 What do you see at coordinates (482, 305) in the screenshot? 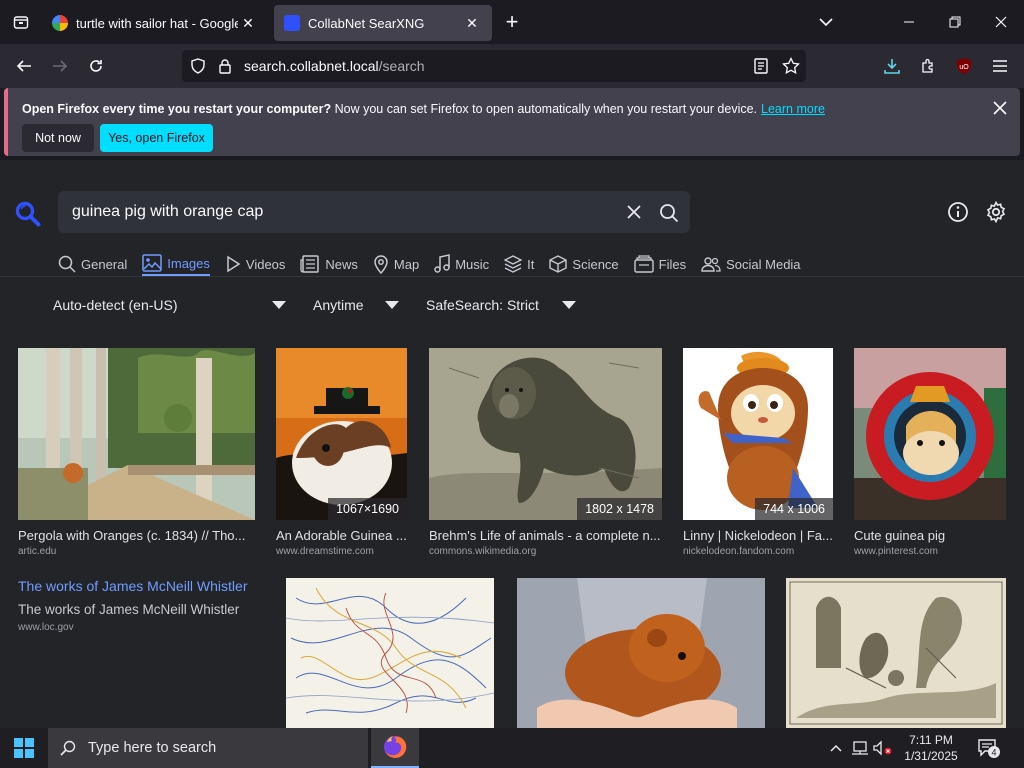
I see `safesearch-select: SafeSearch: Strict` at bounding box center [482, 305].